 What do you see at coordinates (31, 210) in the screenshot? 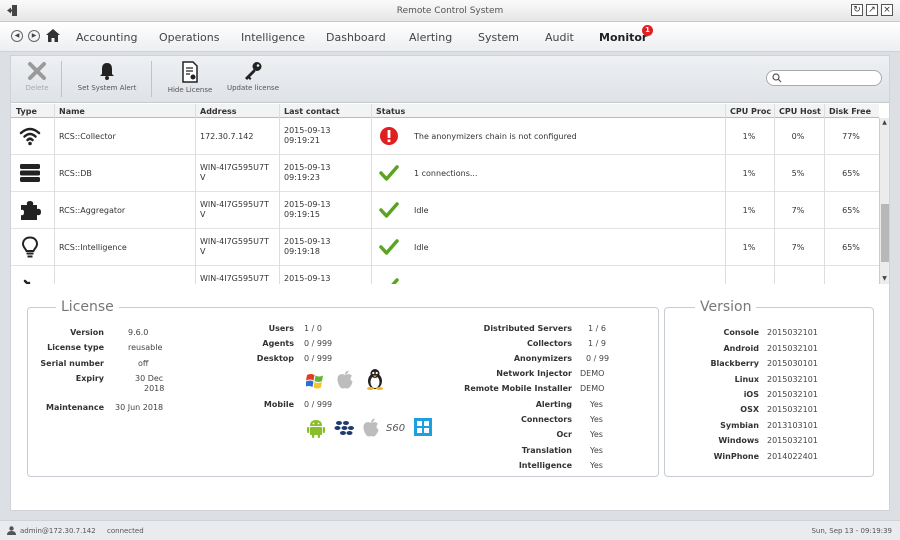
I see `puzzle-icon` at bounding box center [31, 210].